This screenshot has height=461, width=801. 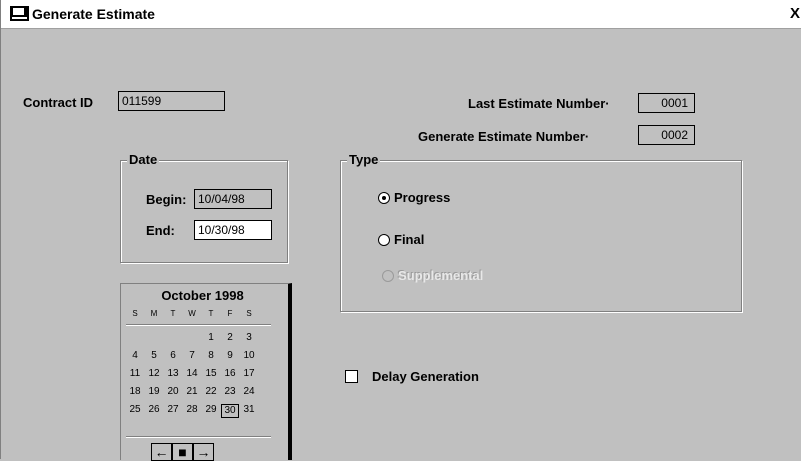 What do you see at coordinates (154, 313) in the screenshot?
I see `calendar-weekday: M` at bounding box center [154, 313].